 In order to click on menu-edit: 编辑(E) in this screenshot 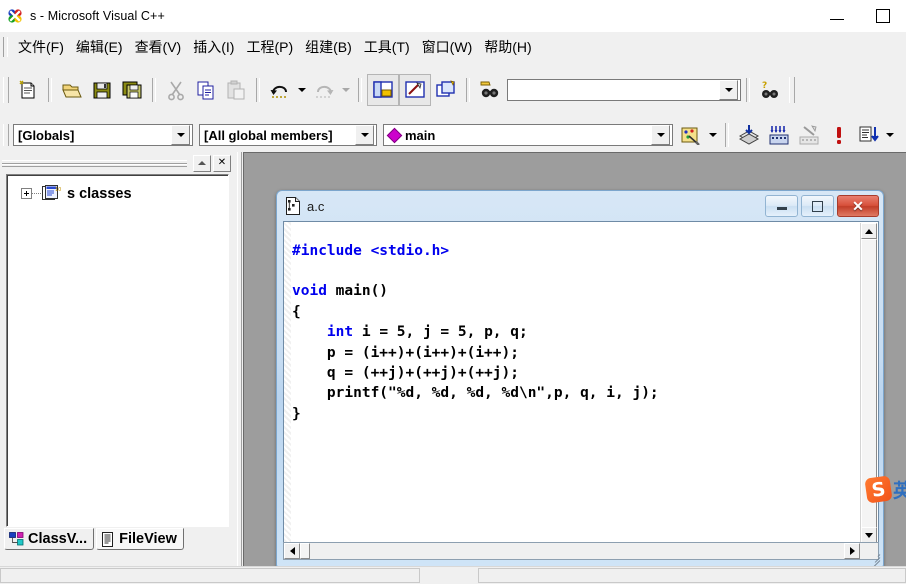, I will do `click(99, 47)`.